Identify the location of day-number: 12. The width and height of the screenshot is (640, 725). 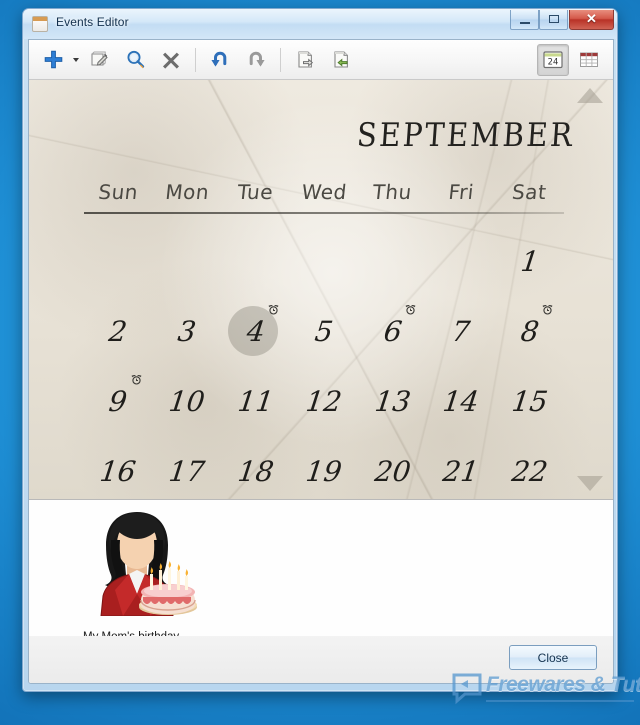
(324, 401).